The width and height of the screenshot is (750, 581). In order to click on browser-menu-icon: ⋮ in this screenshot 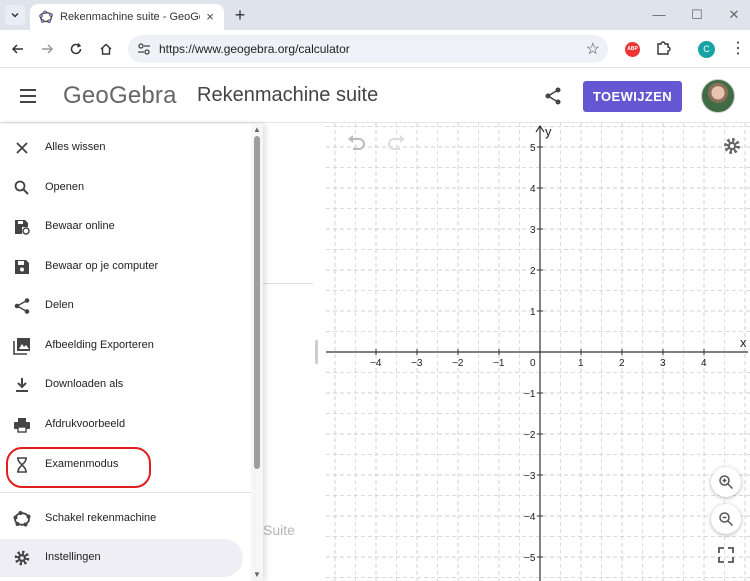, I will do `click(738, 49)`.